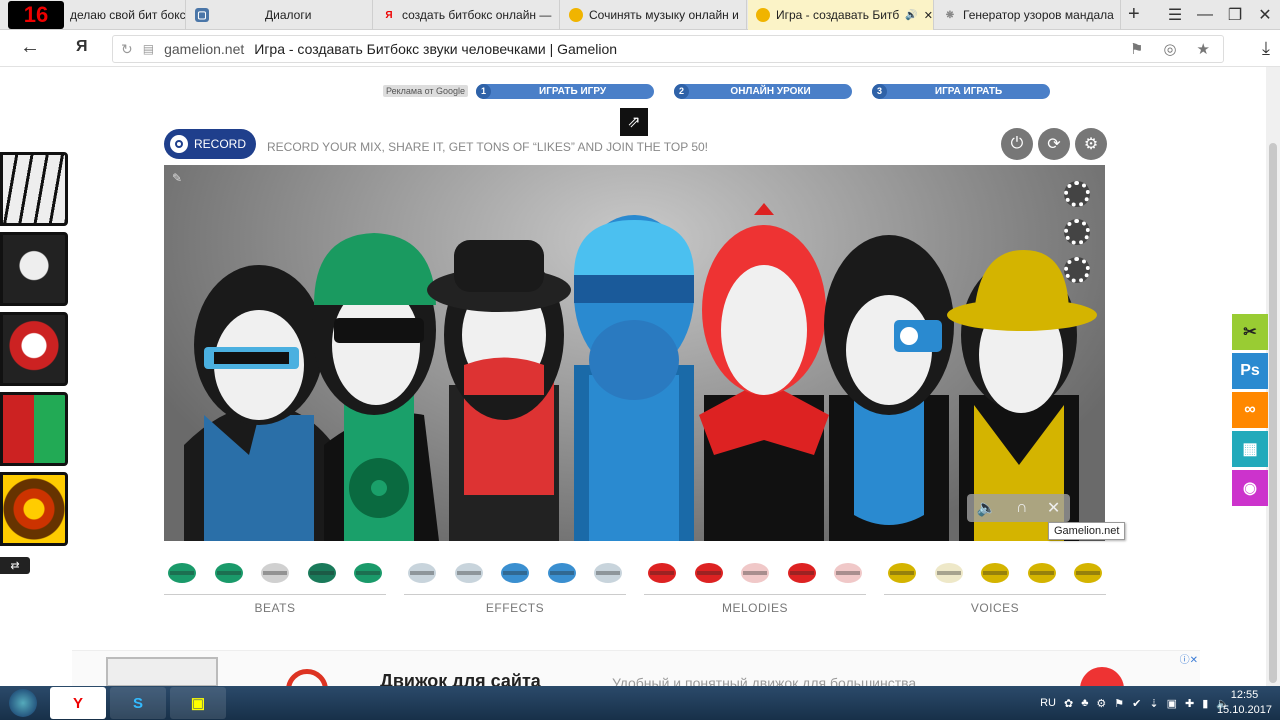 The image size is (1280, 720). Describe the element at coordinates (34, 429) in the screenshot. I see `christmas-thumb` at that location.